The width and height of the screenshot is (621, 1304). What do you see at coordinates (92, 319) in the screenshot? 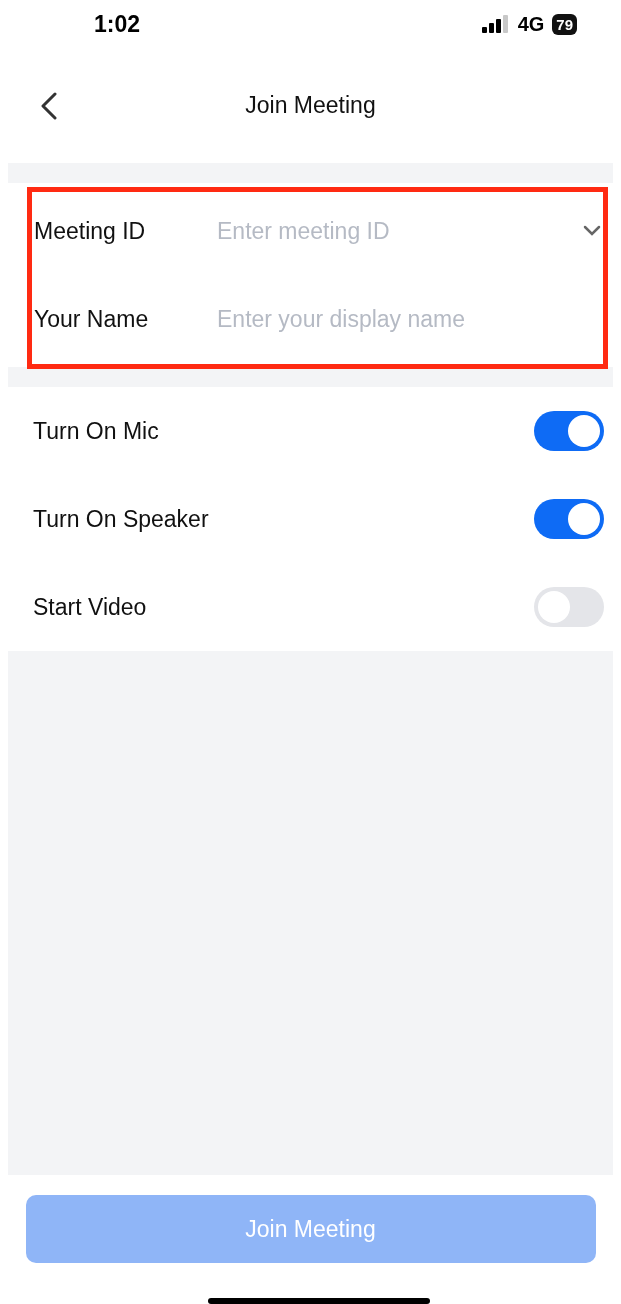
I see `field-label: Your Name` at bounding box center [92, 319].